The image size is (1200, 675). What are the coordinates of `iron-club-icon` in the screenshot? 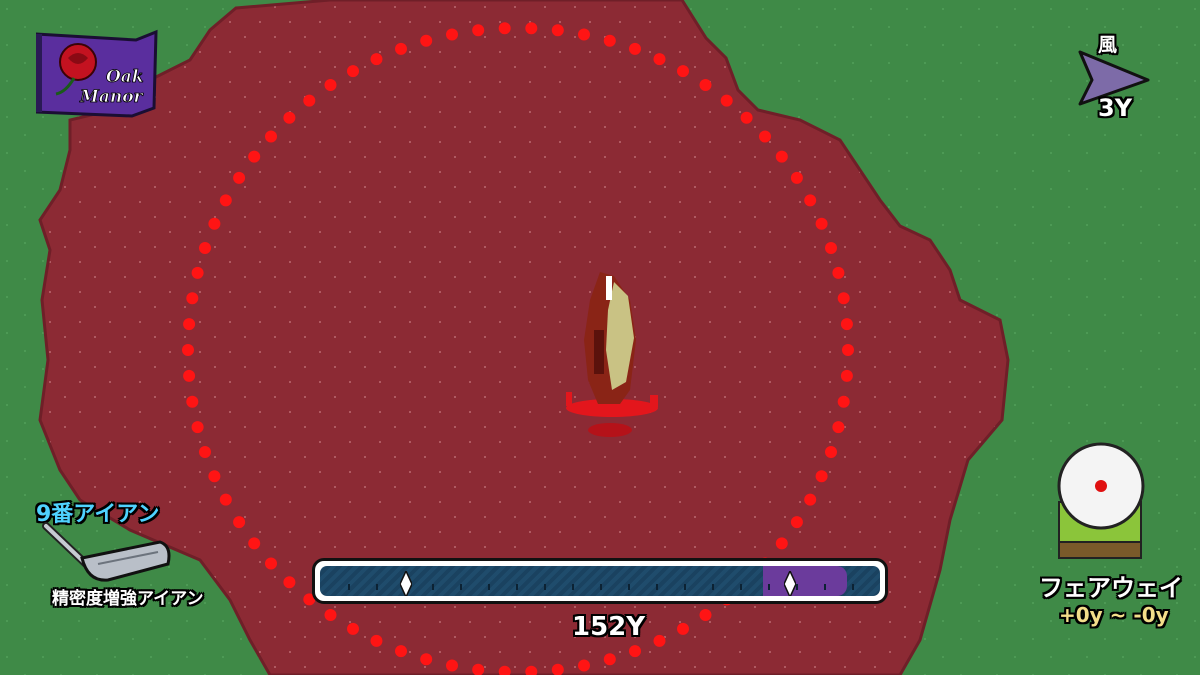 It's located at (106, 552).